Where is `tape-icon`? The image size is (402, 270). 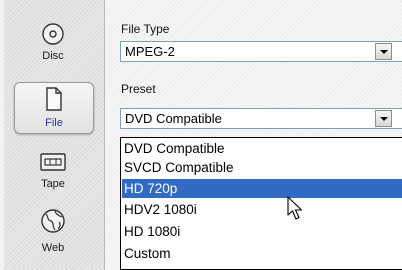
tape-icon is located at coordinates (53, 164).